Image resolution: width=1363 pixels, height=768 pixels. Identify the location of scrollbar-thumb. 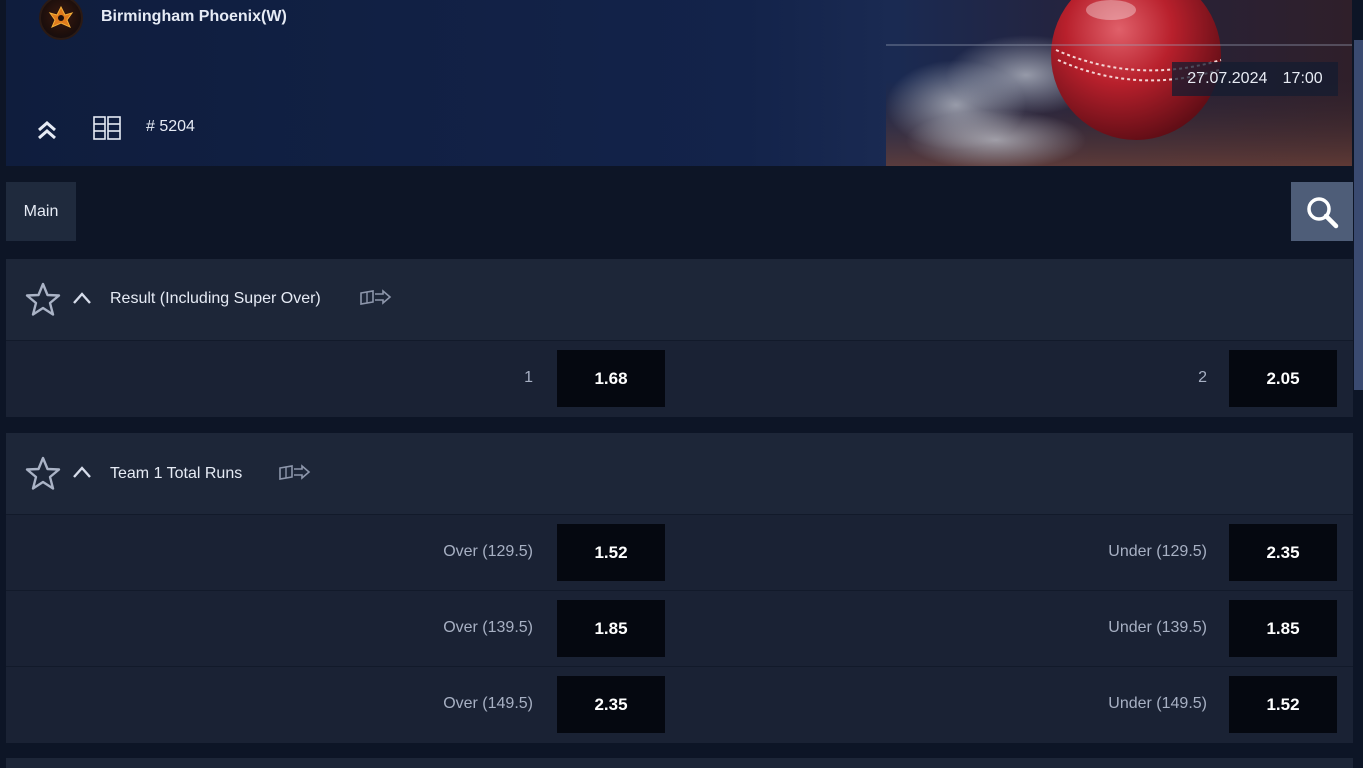
(1358, 215).